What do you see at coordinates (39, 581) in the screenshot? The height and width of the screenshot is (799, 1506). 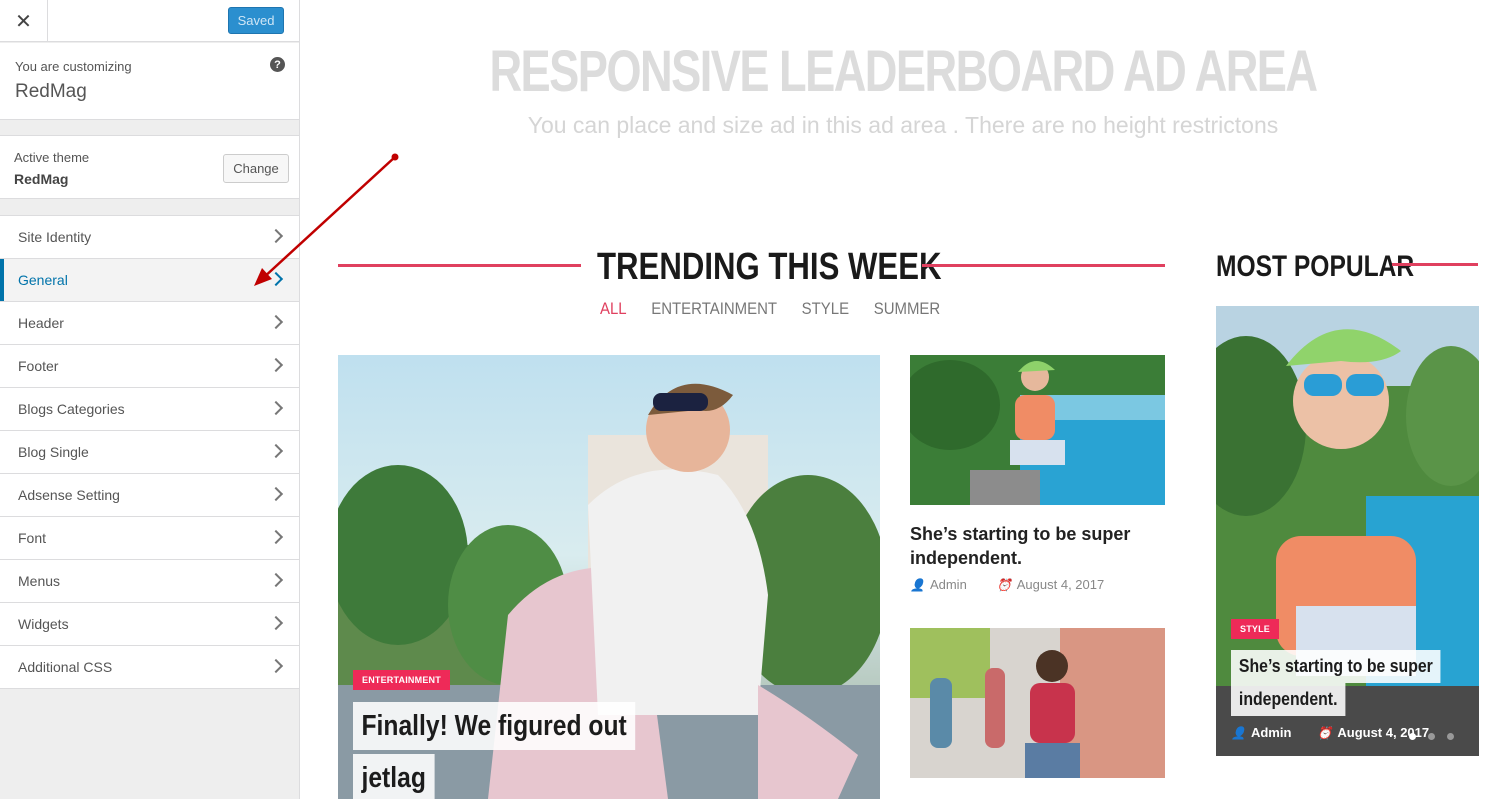 I see `menu-item-label: Menus` at bounding box center [39, 581].